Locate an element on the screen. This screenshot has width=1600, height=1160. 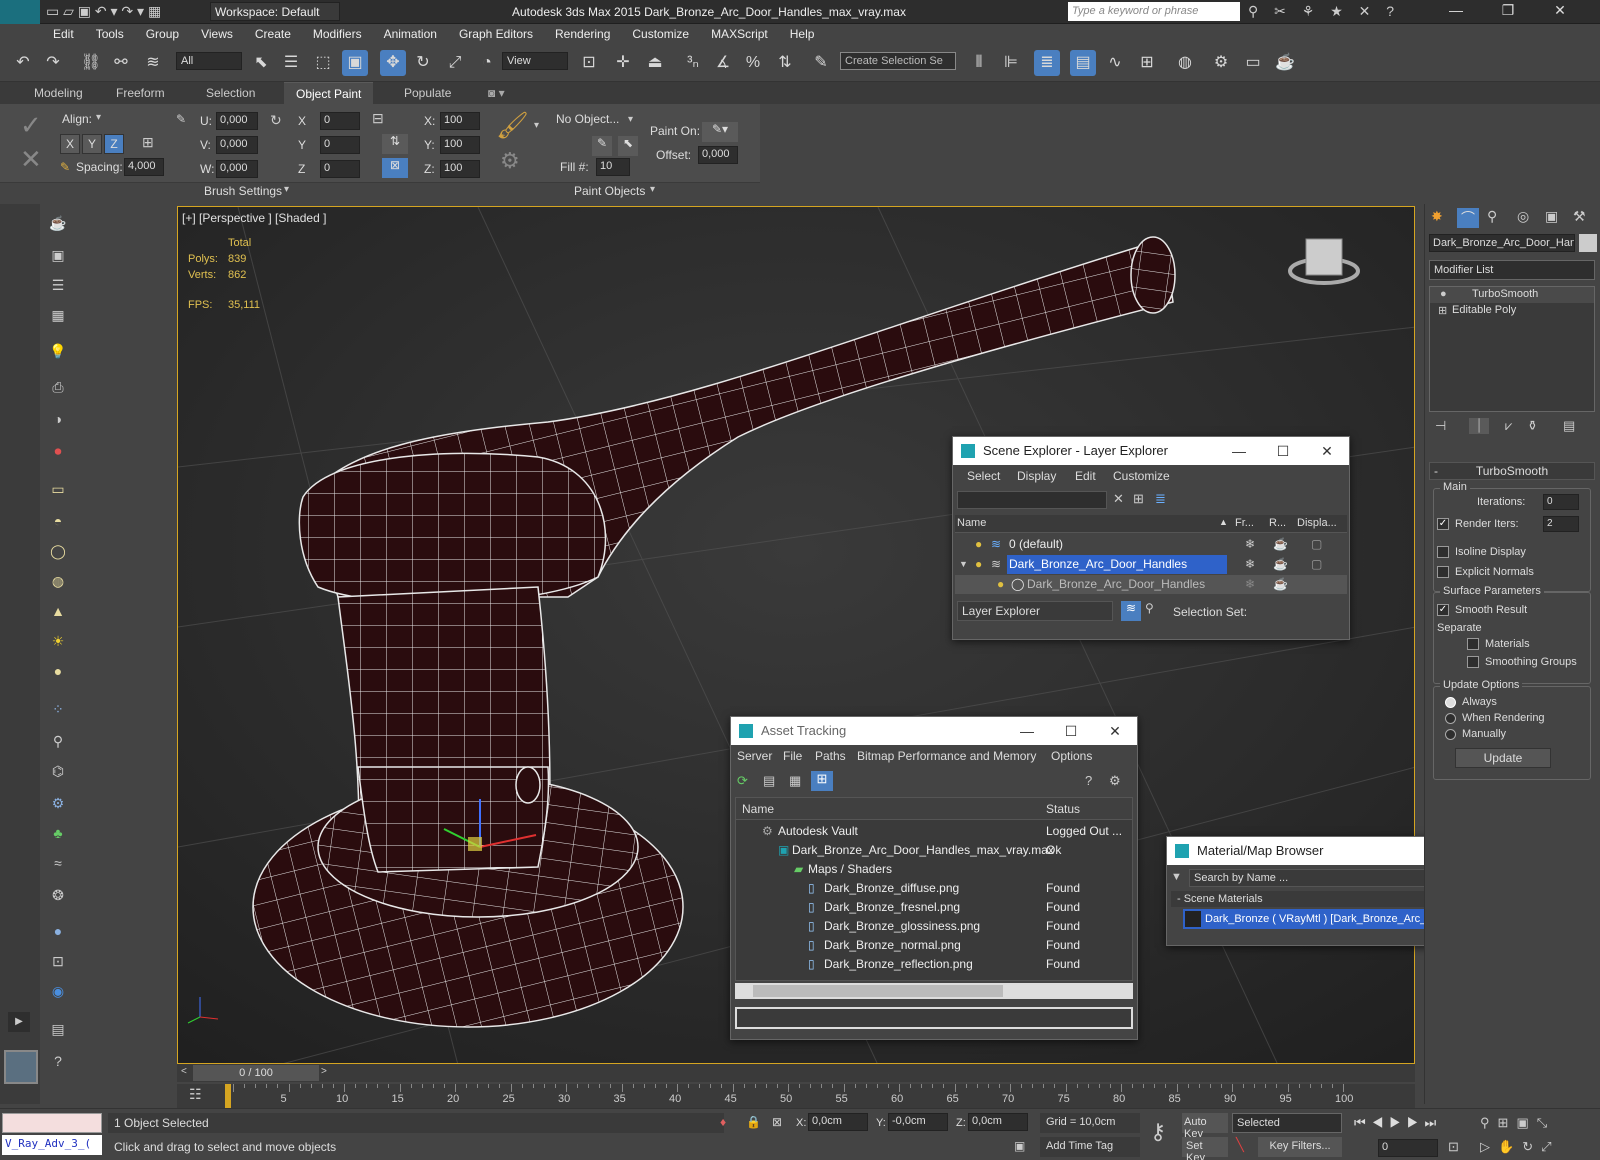
explorer-type-dropdown: Layer Explorer is located at coordinates (1035, 611).